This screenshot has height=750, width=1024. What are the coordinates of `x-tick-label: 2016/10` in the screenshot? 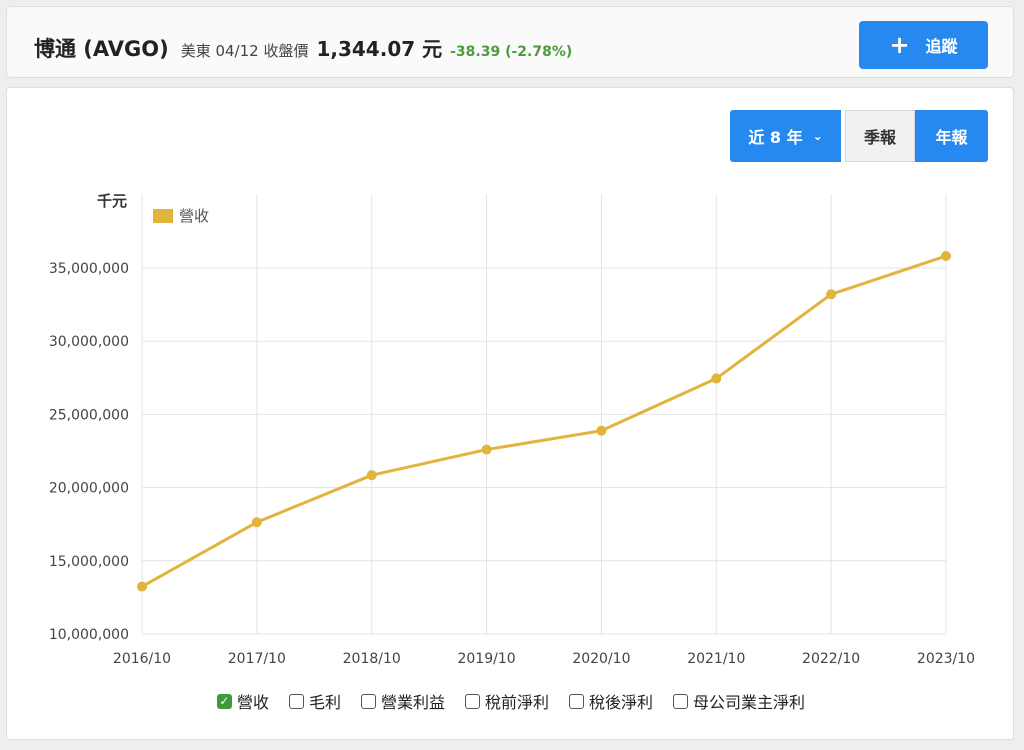 It's located at (142, 659).